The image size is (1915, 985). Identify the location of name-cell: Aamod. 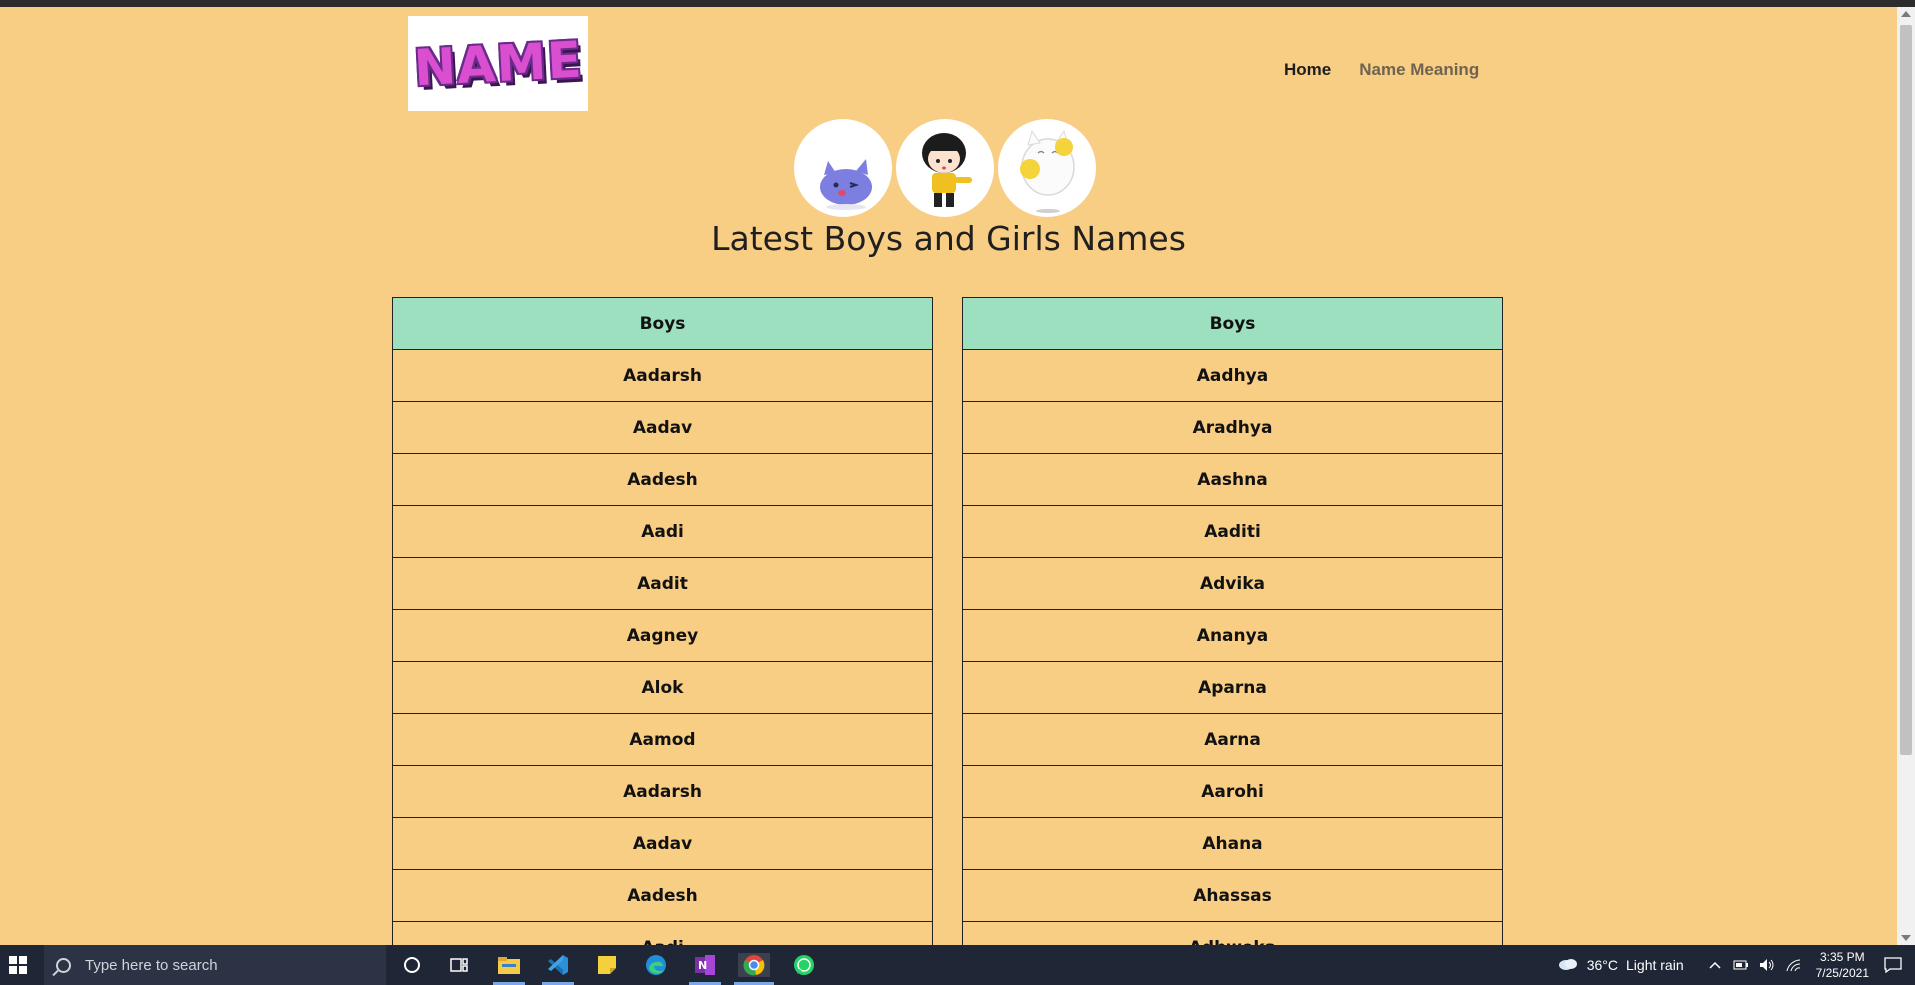
(662, 739).